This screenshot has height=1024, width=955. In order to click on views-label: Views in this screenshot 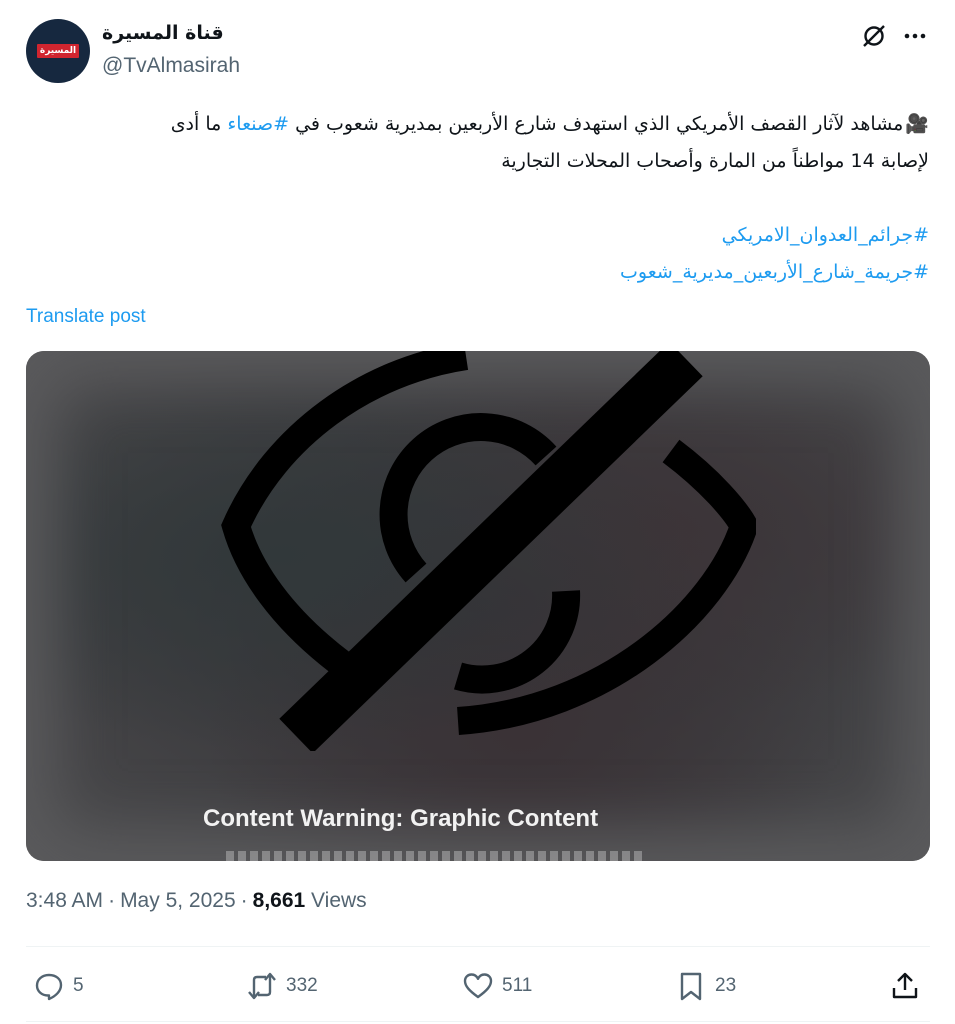, I will do `click(339, 900)`.